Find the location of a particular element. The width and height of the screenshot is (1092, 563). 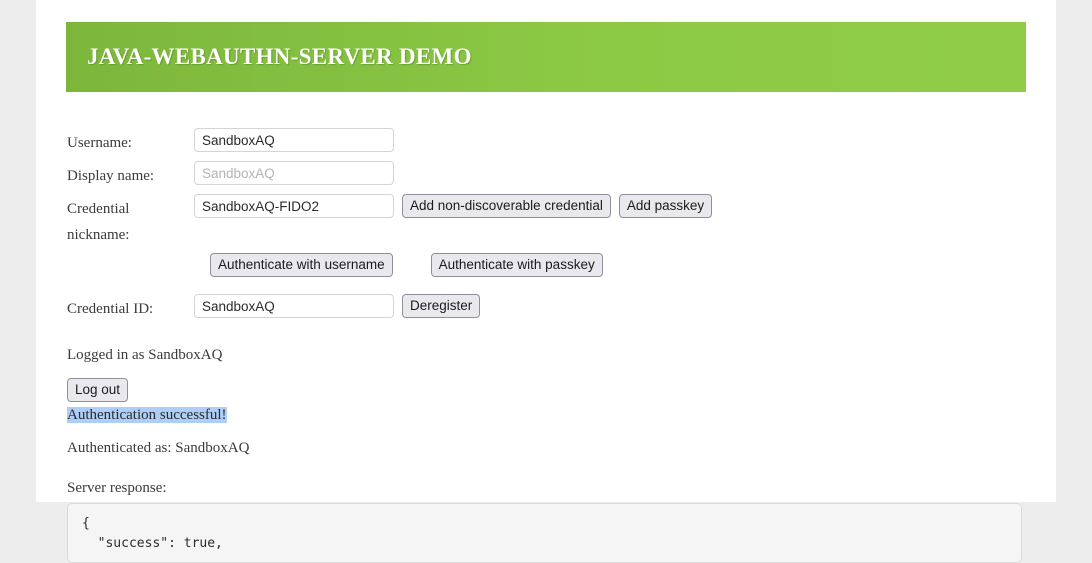

credential-nickname-input is located at coordinates (294, 206).